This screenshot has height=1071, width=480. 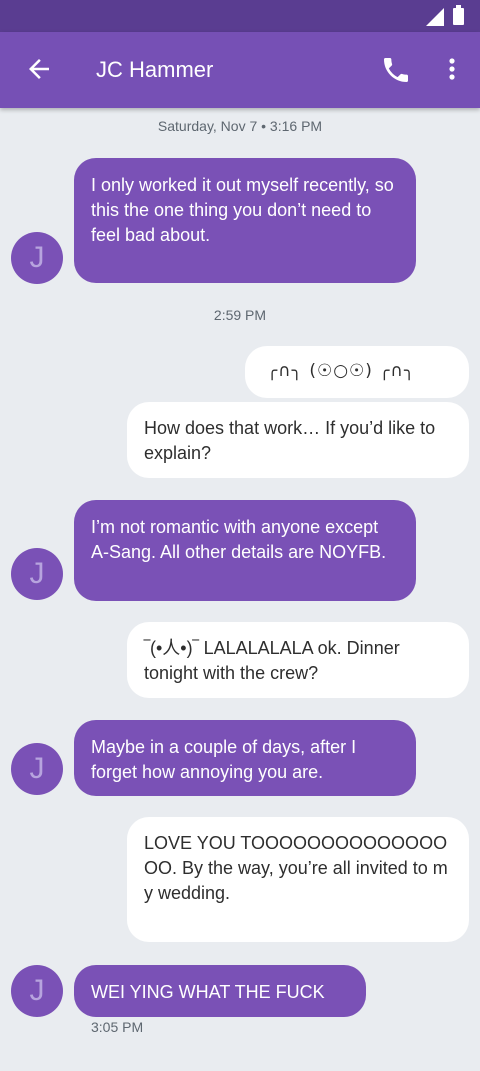 I want to click on date-separator: Saturday, Nov 7 • 3:16 PM, so click(x=240, y=126).